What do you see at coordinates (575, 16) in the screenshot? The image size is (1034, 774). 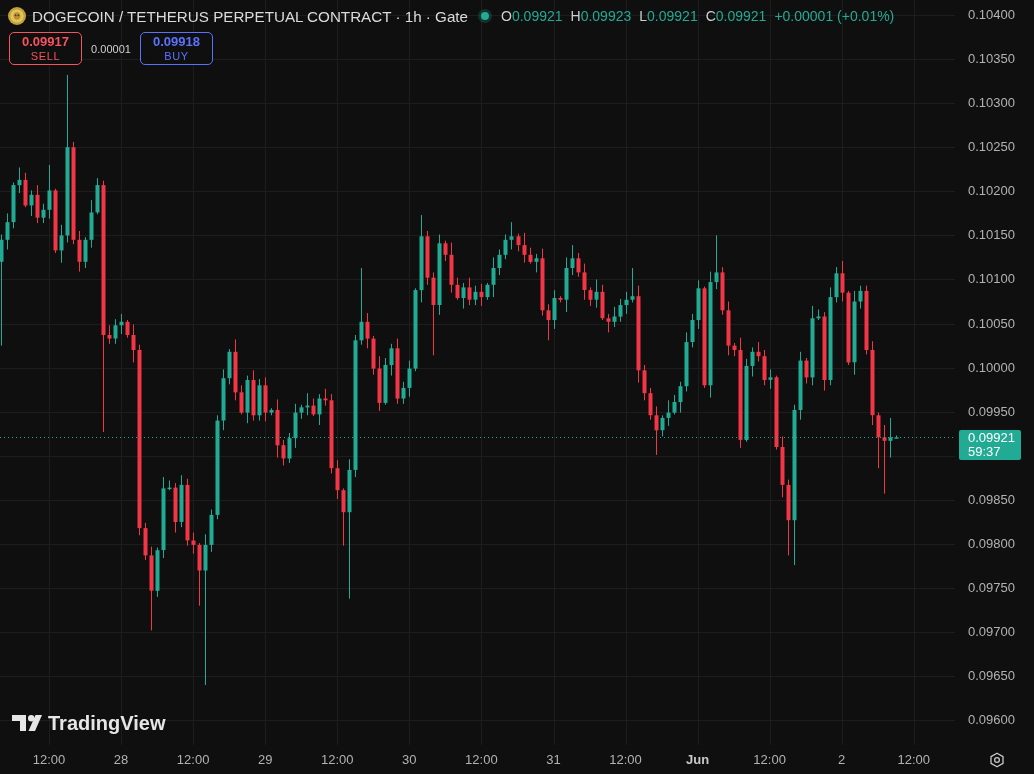 I see `ohlc-label: H` at bounding box center [575, 16].